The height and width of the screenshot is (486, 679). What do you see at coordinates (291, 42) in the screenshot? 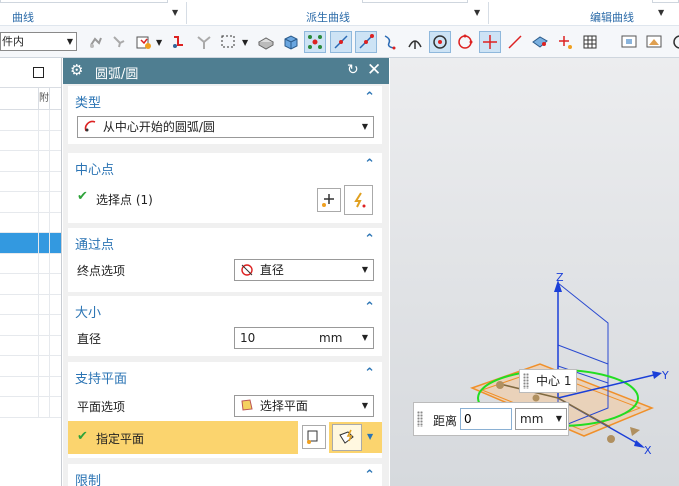
I see `cube-icon` at bounding box center [291, 42].